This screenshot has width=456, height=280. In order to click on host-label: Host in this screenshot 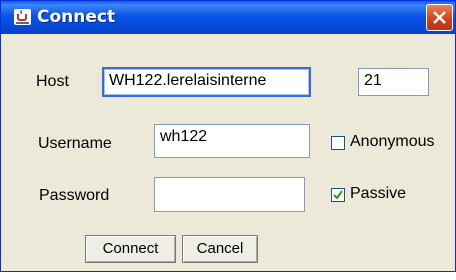, I will do `click(52, 81)`.